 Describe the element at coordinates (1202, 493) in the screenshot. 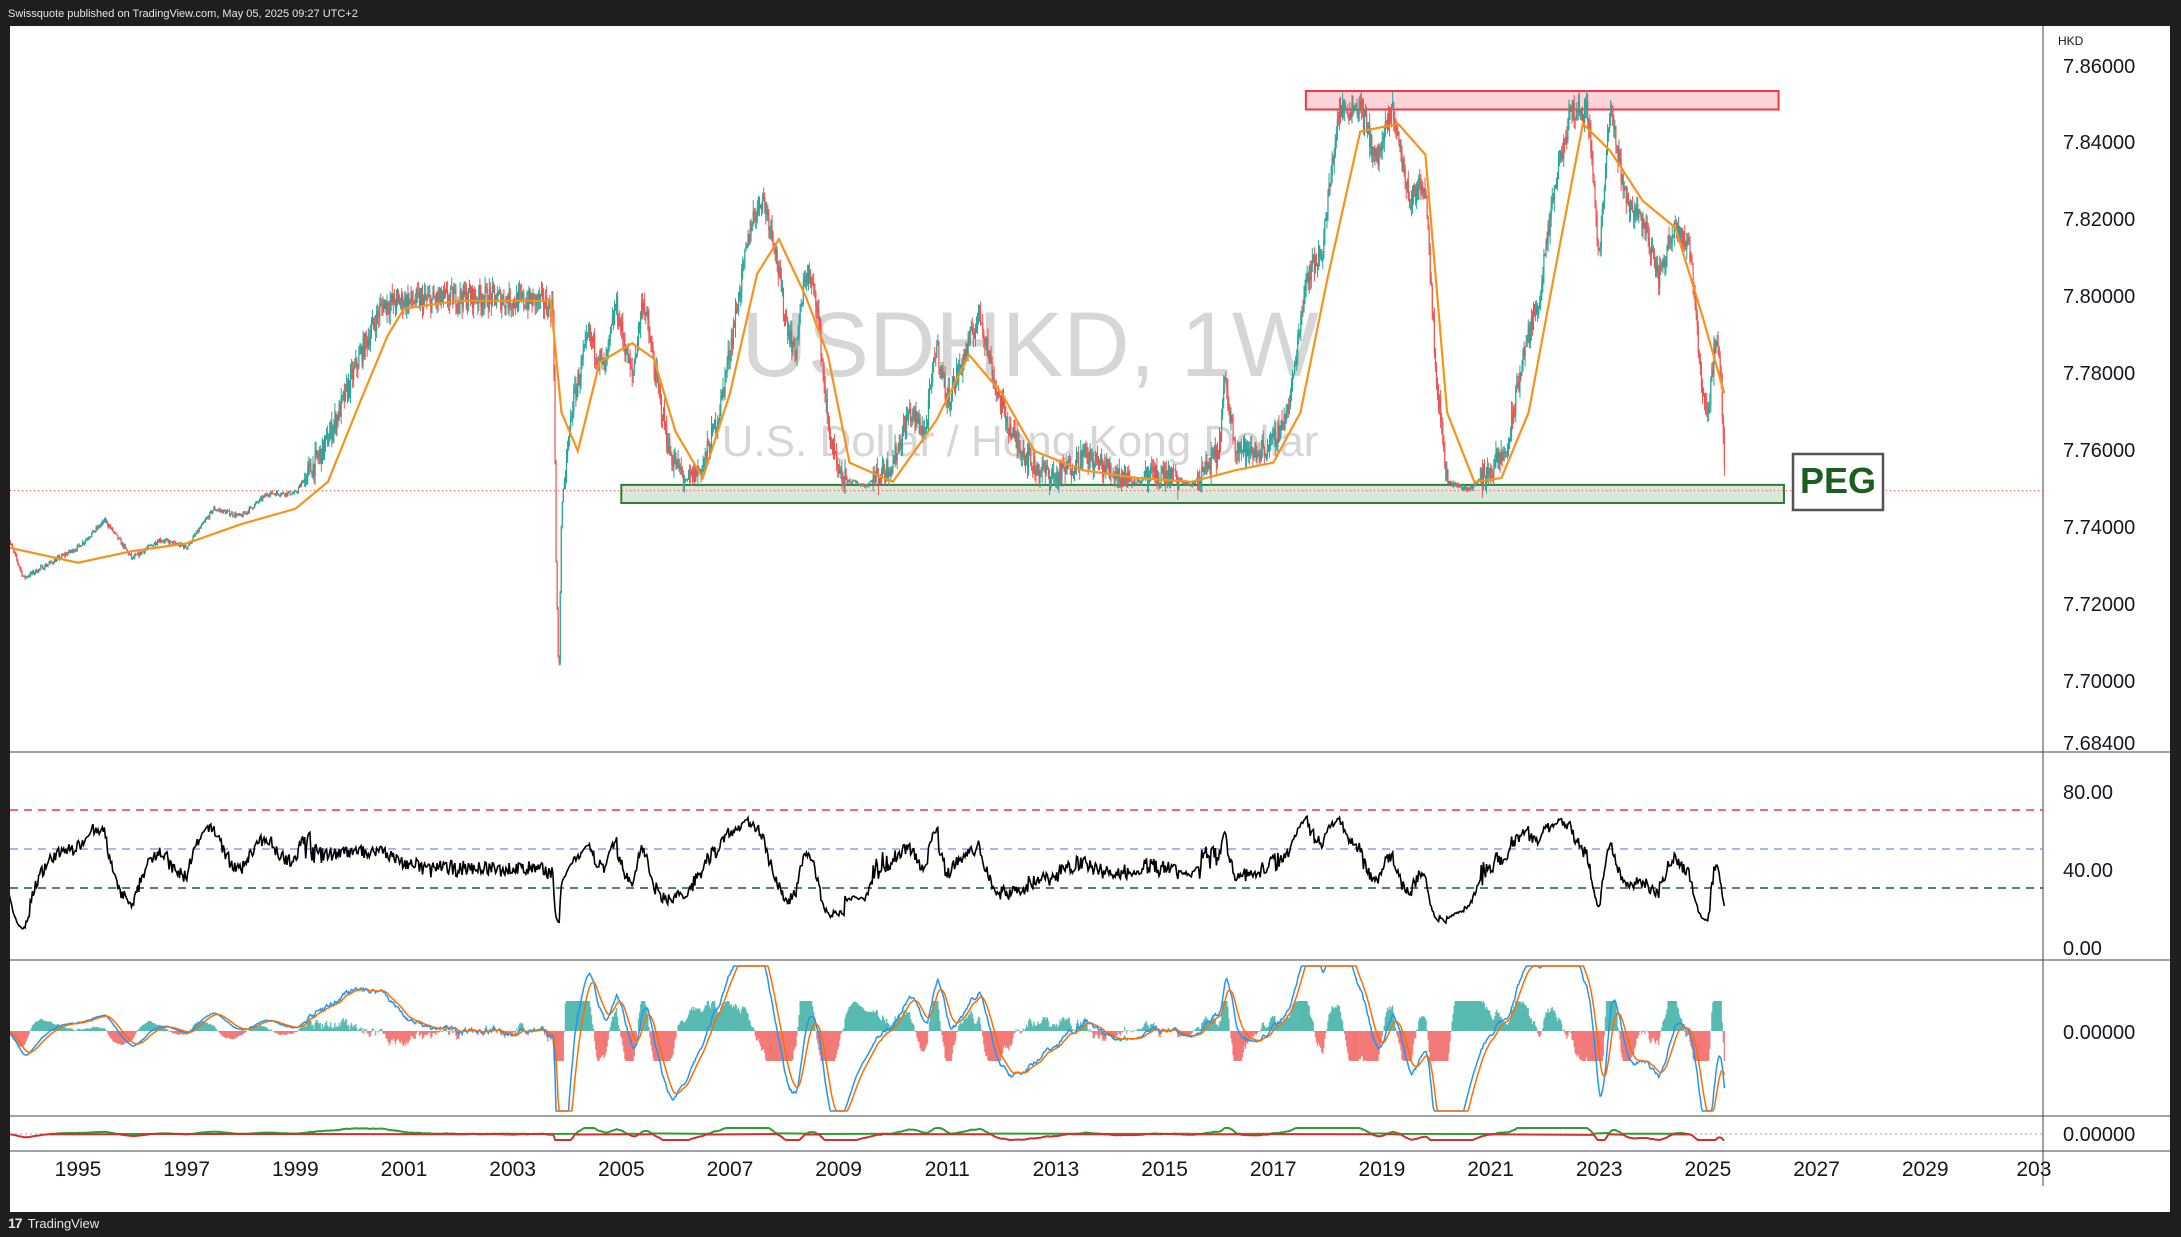

I see `support-zone` at that location.